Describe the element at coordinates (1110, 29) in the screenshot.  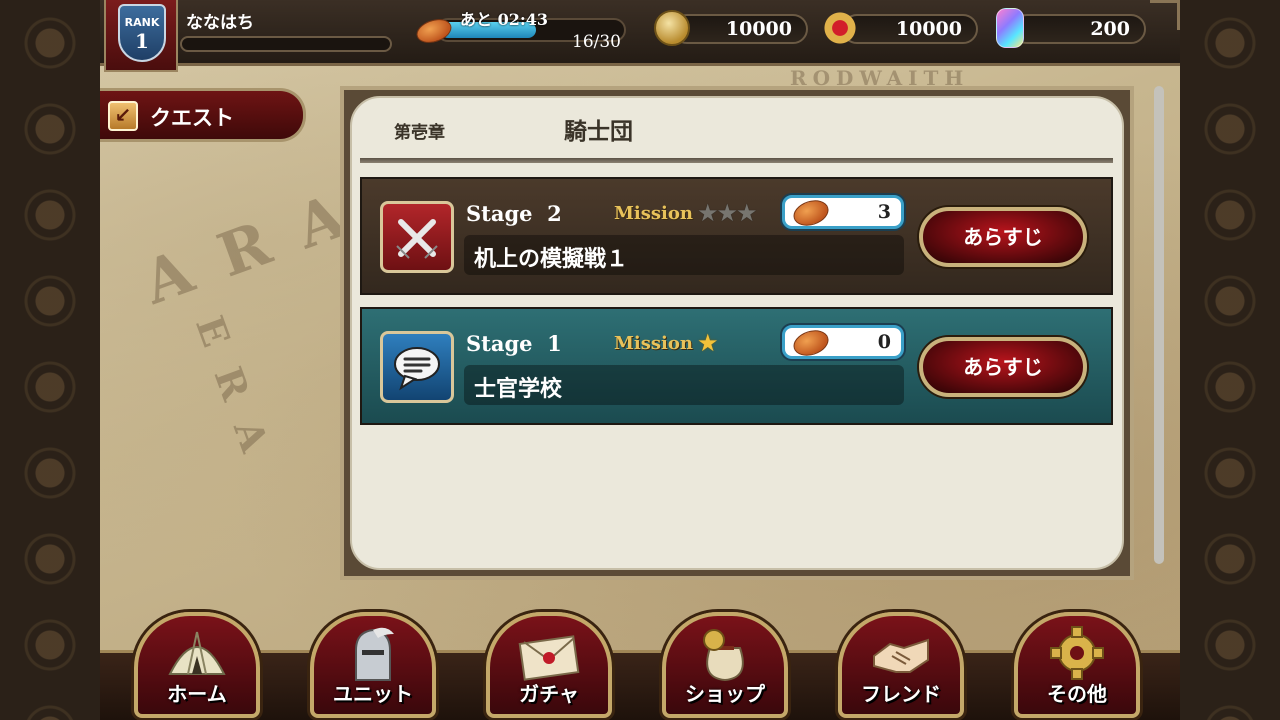
I see `crystal-value: 200` at that location.